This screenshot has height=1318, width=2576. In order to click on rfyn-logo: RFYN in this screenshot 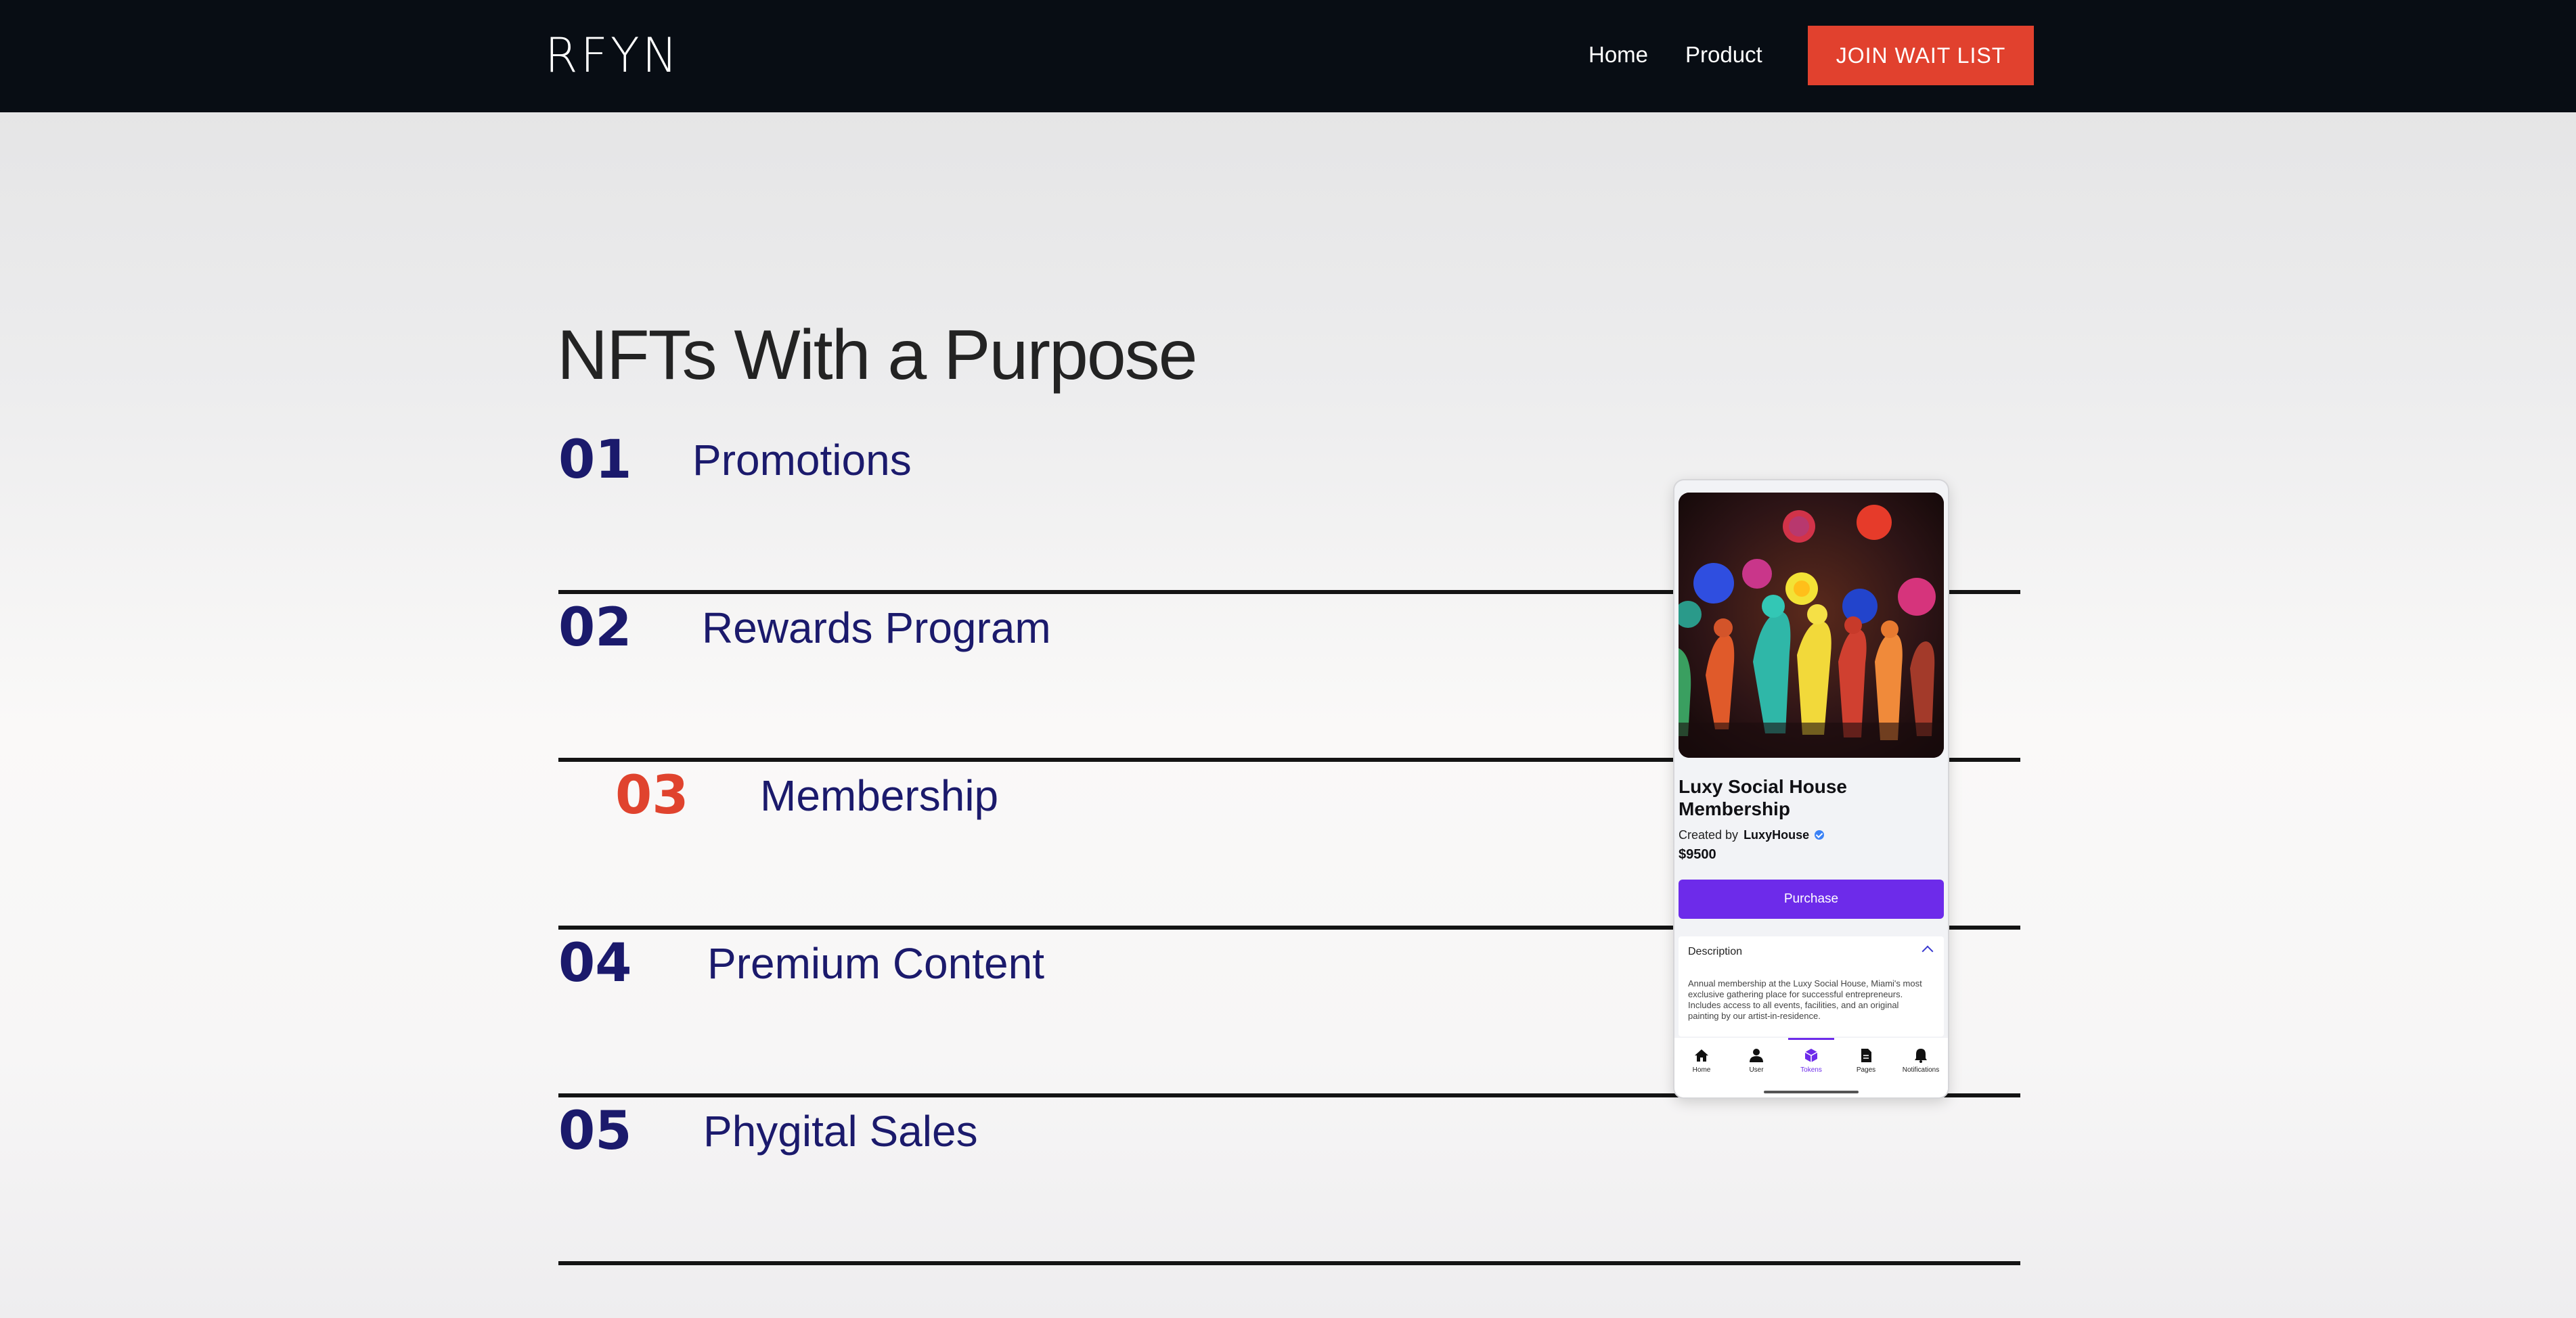, I will do `click(612, 55)`.